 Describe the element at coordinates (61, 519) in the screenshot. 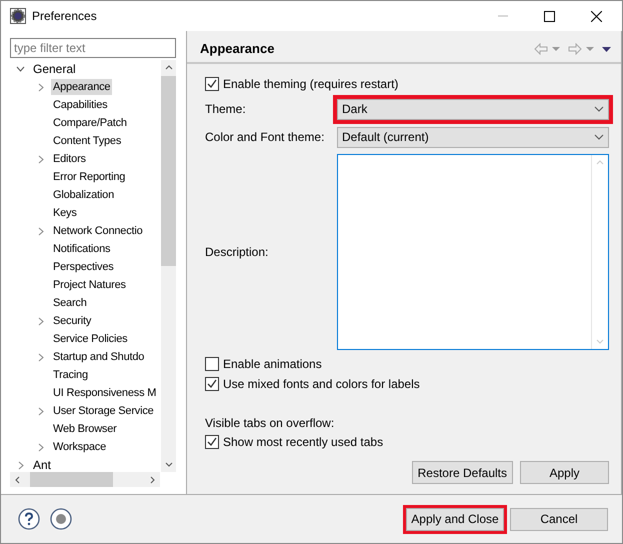

I see `record-icon` at that location.